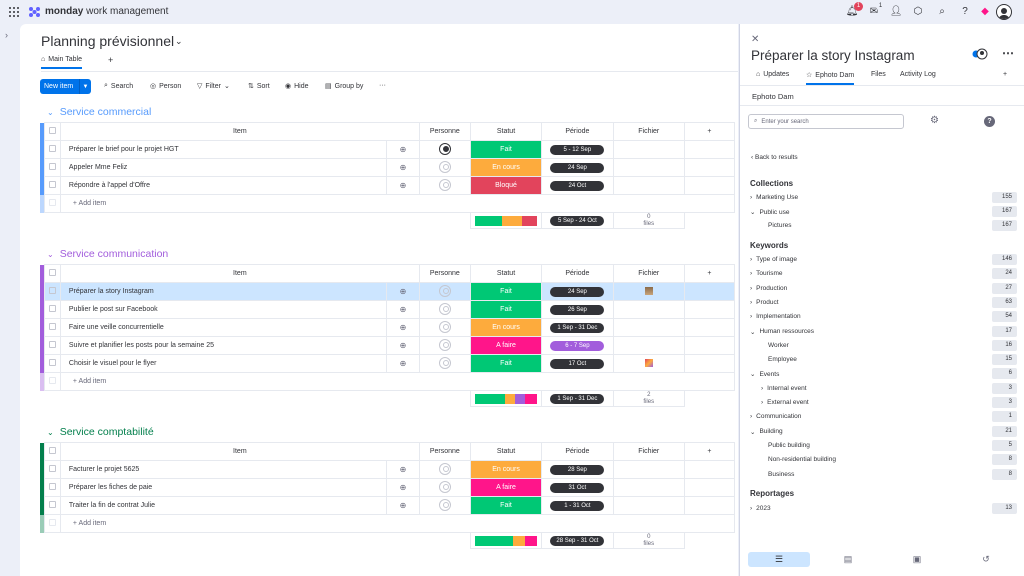  Describe the element at coordinates (782, 359) in the screenshot. I see `facet-item: Employee` at that location.